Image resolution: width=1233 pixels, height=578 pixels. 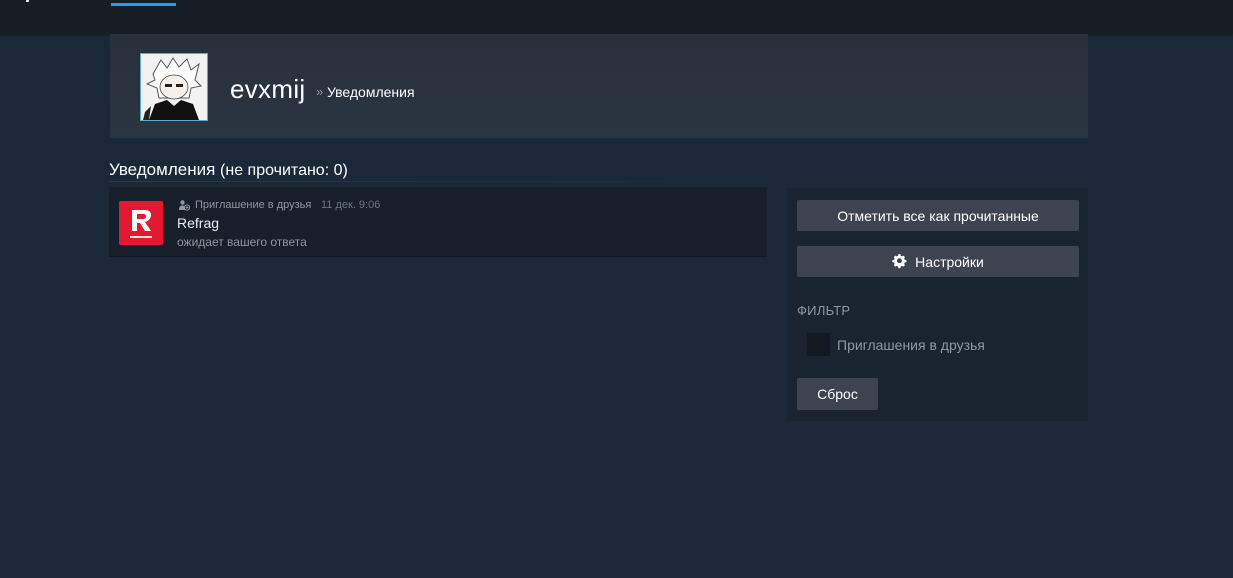 I want to click on gear-icon, so click(x=899, y=261).